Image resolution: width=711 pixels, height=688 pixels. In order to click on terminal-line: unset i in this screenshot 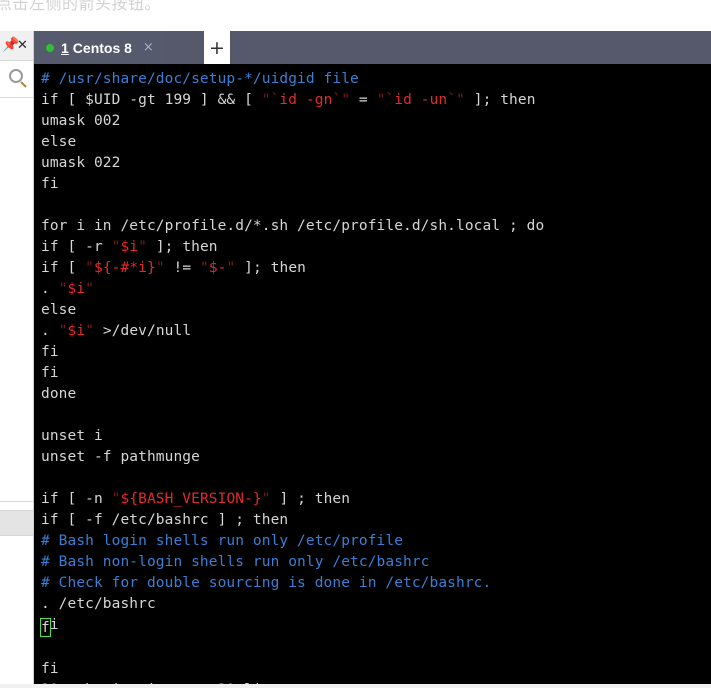, I will do `click(376, 436)`.